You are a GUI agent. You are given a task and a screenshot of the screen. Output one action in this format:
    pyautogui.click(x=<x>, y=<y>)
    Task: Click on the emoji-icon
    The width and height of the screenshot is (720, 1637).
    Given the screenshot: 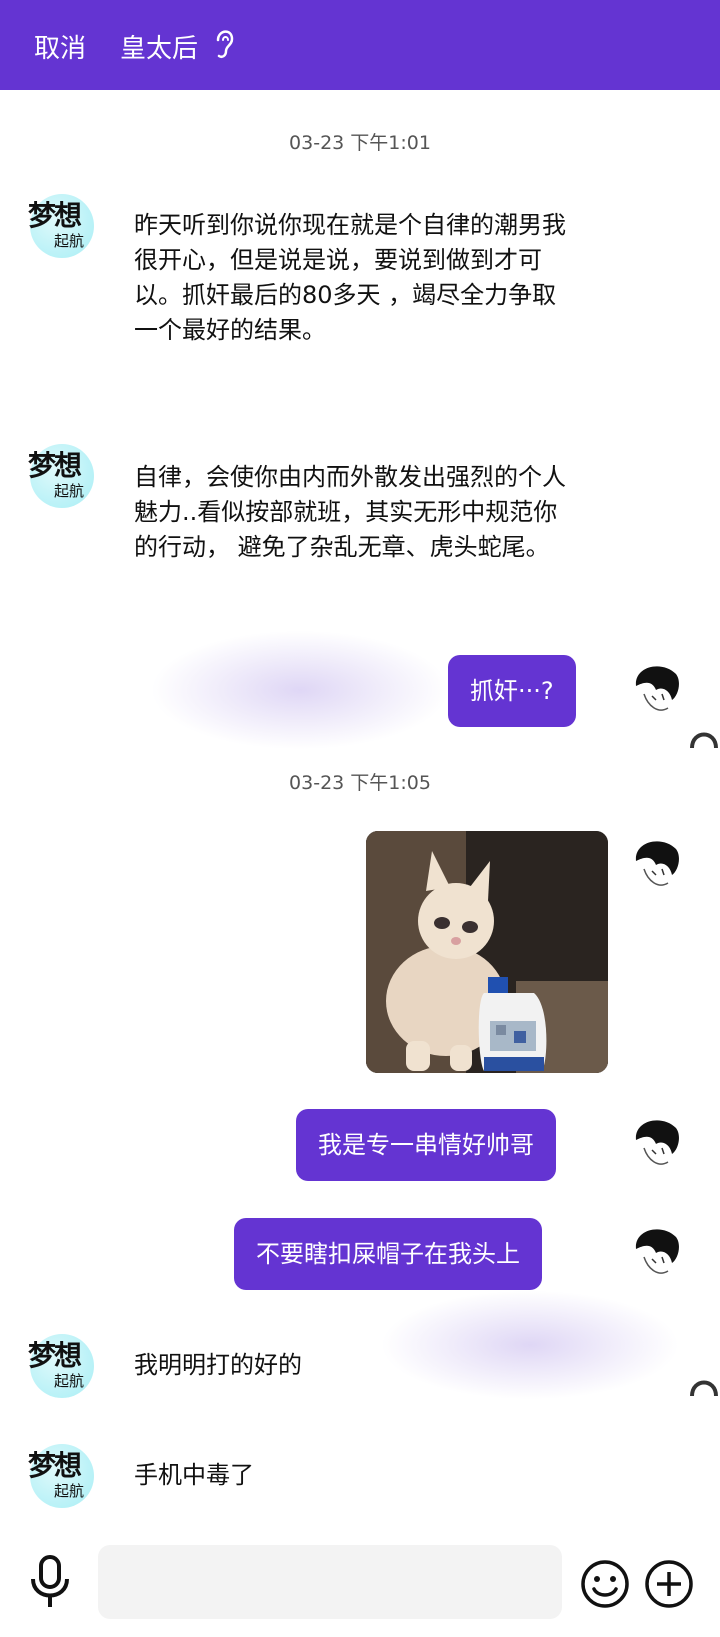 What is the action you would take?
    pyautogui.click(x=605, y=1586)
    